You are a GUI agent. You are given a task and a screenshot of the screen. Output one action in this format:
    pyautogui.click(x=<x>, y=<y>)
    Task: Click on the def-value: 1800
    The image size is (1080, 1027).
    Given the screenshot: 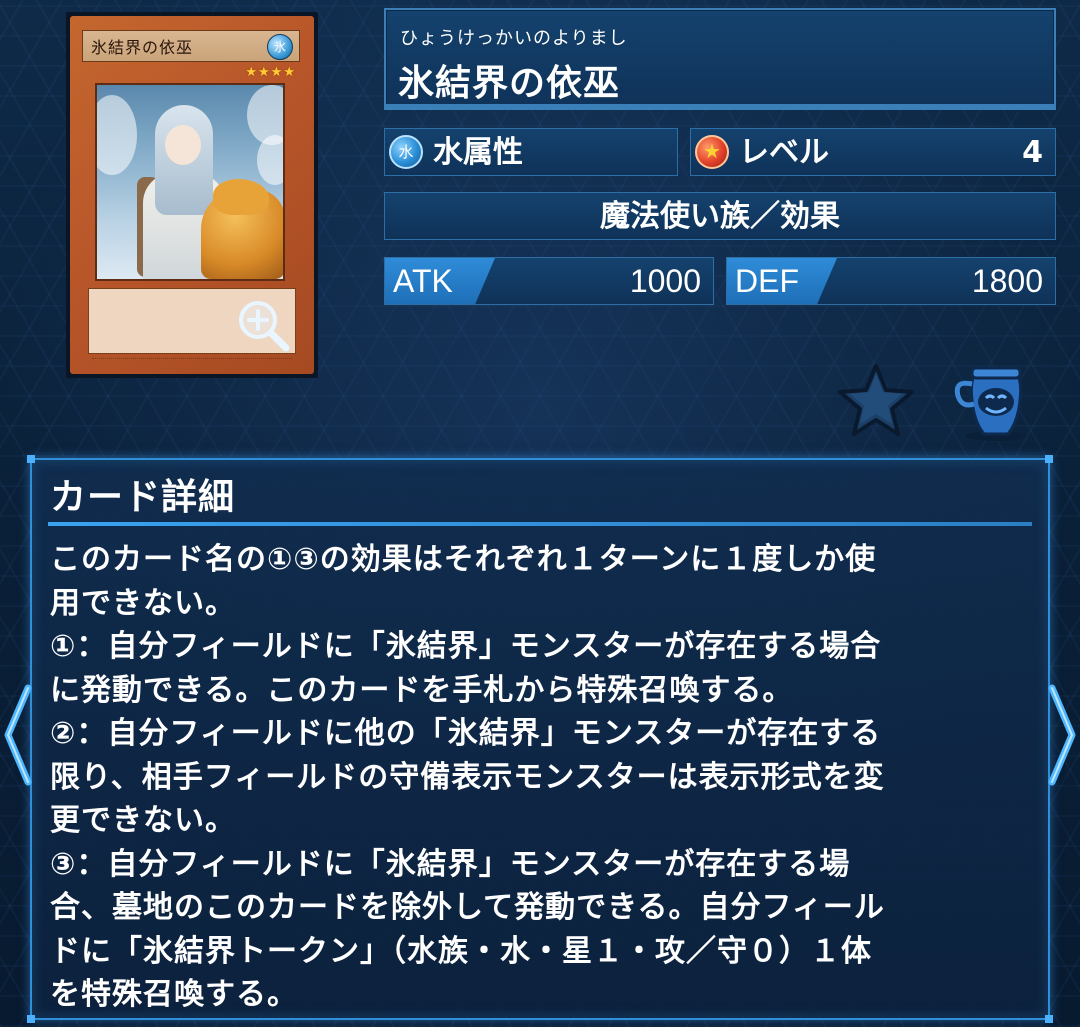 What is the action you would take?
    pyautogui.click(x=1007, y=281)
    